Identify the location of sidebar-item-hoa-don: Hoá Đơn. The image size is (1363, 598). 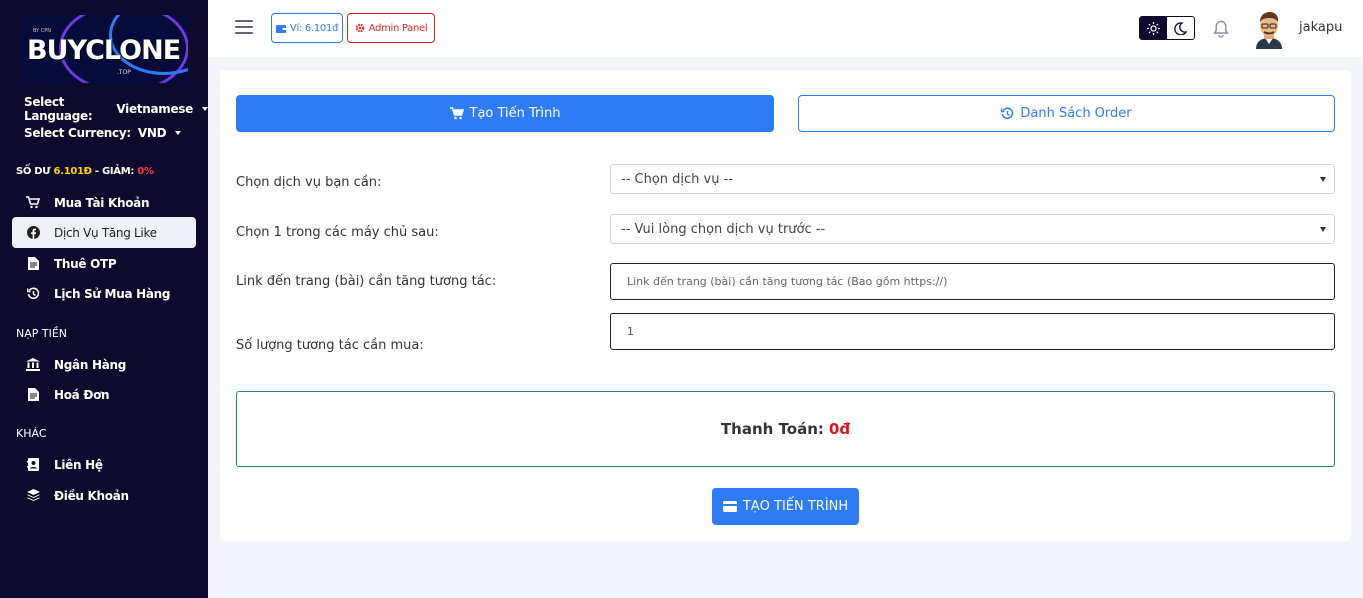
(104, 394).